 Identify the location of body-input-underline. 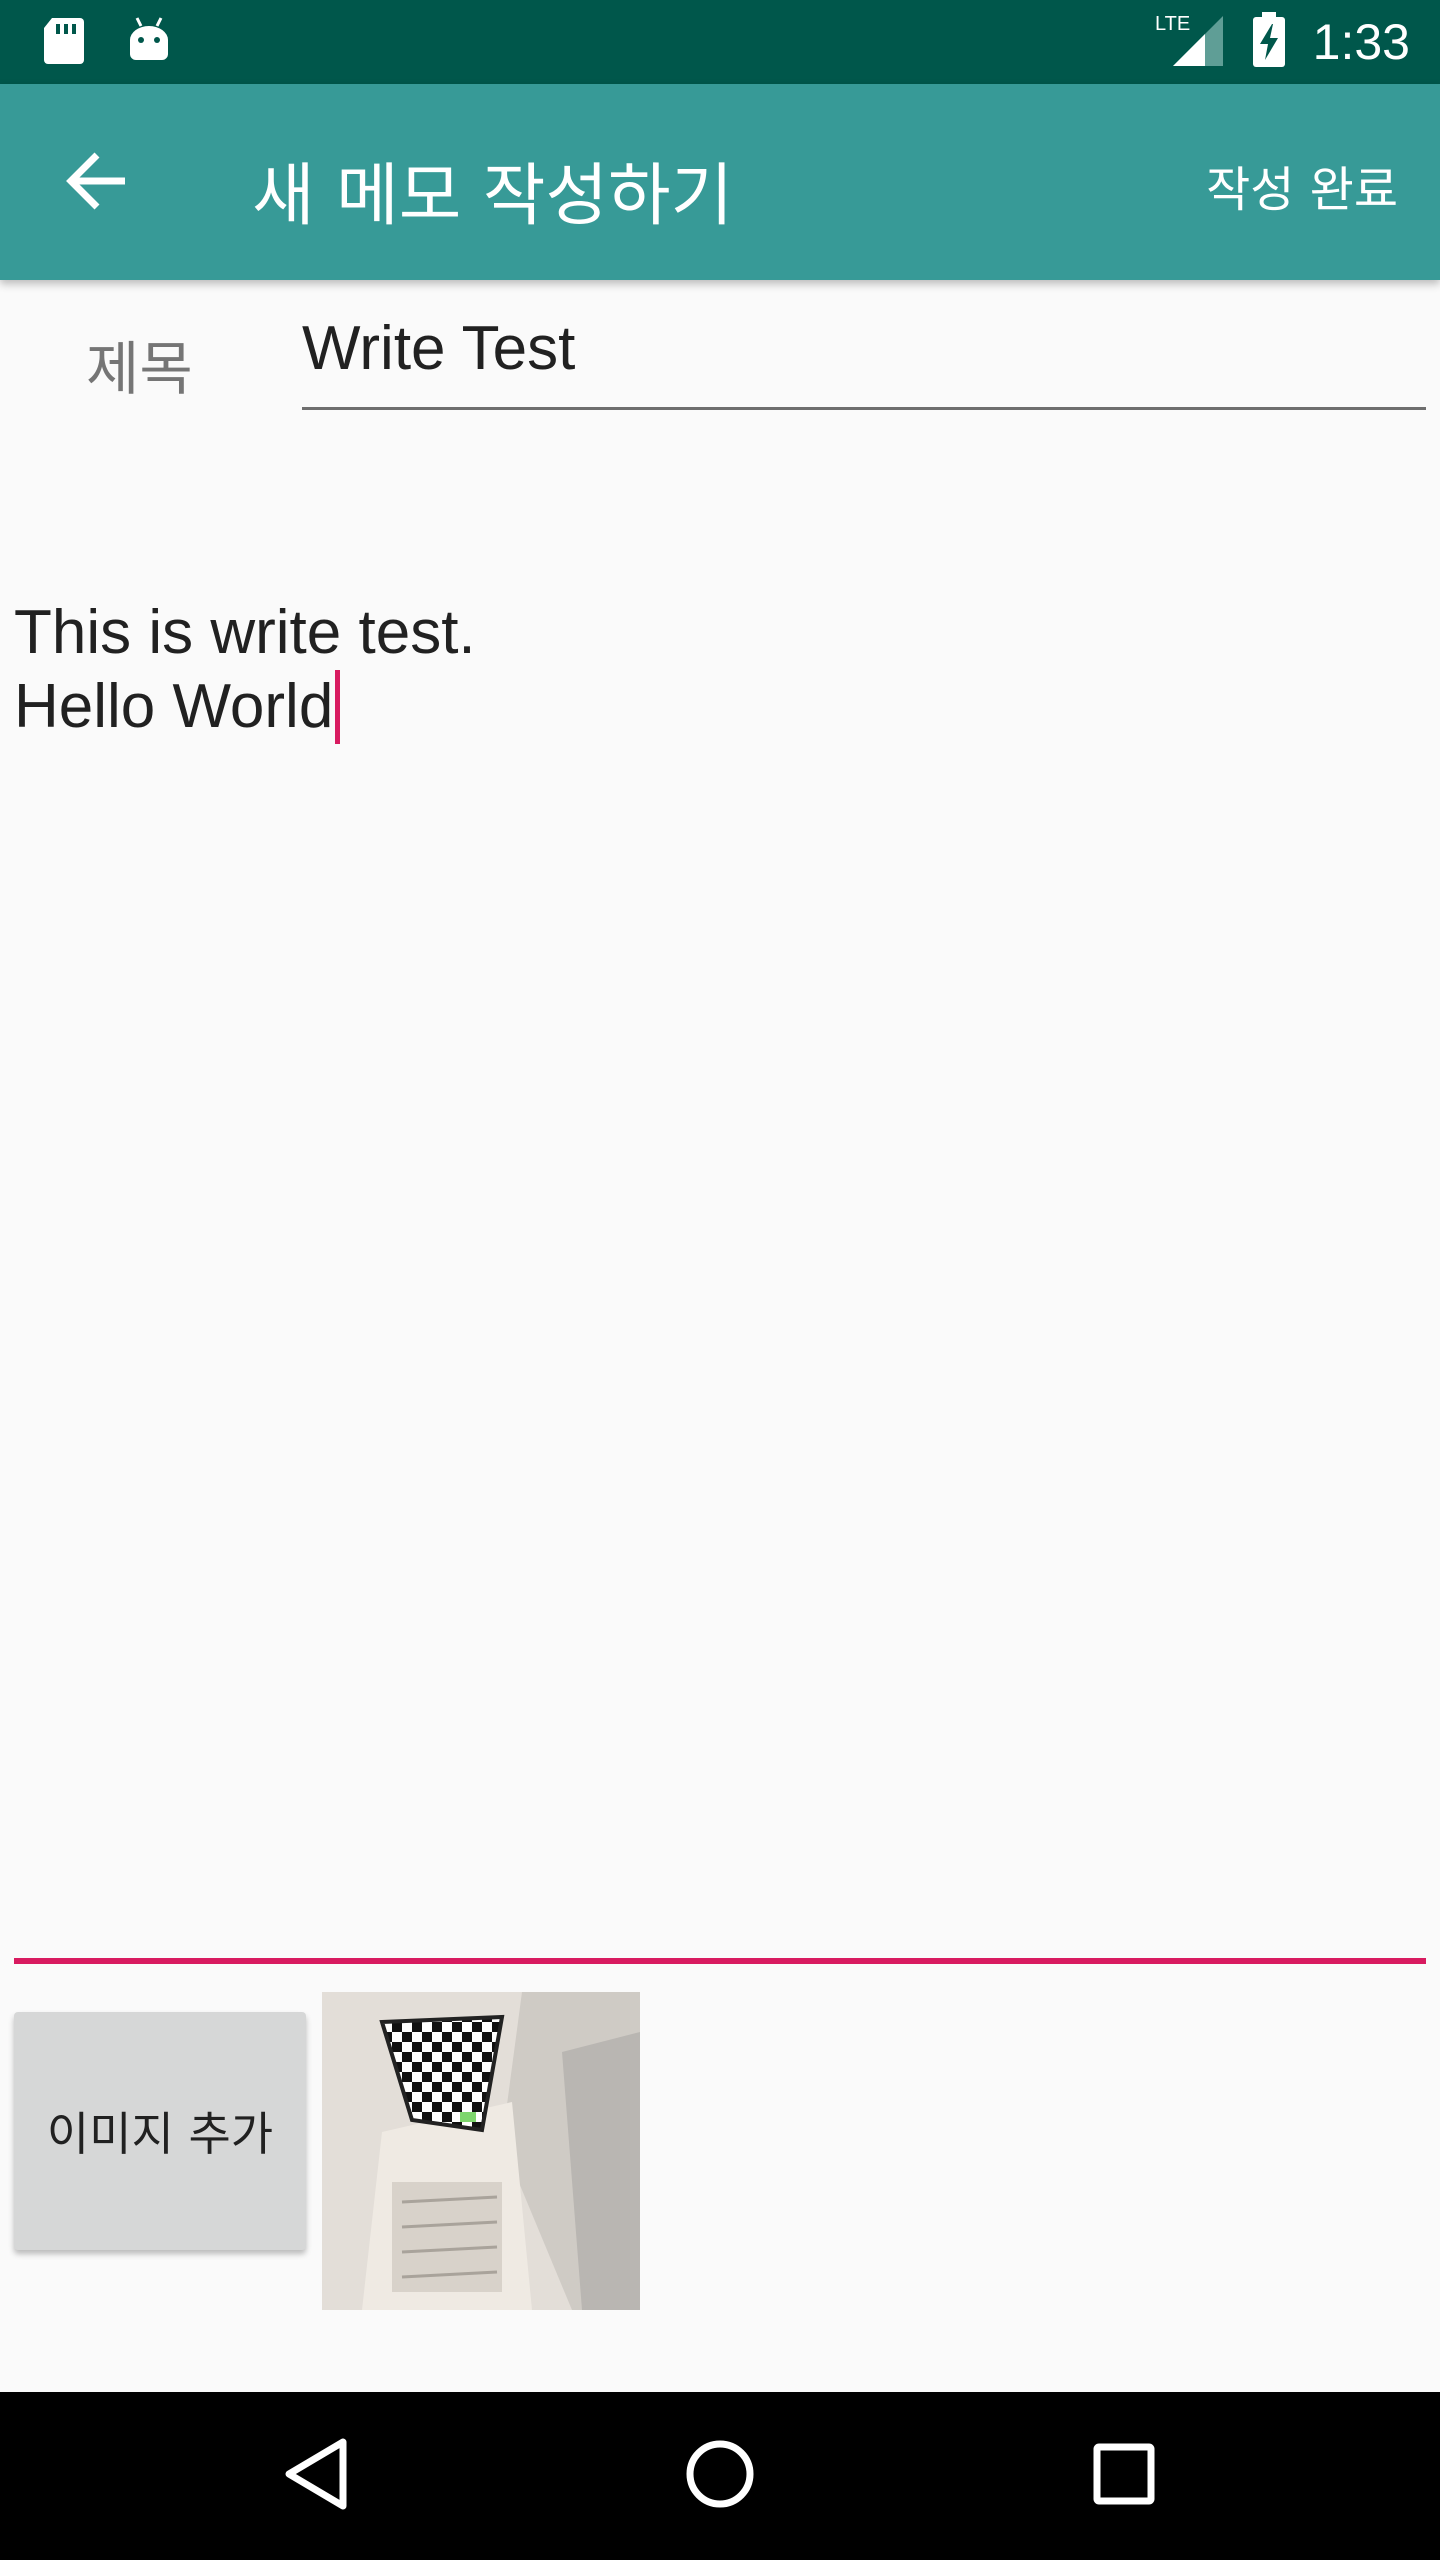
(720, 1961).